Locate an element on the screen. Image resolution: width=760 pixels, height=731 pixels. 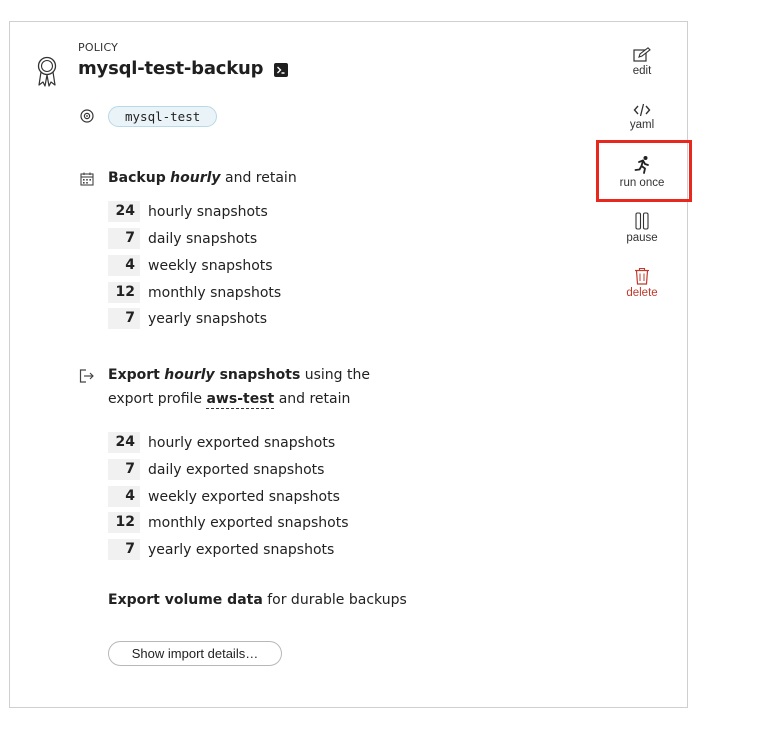
backup-retention-row: 4 weekly snapshots is located at coordinates (190, 265).